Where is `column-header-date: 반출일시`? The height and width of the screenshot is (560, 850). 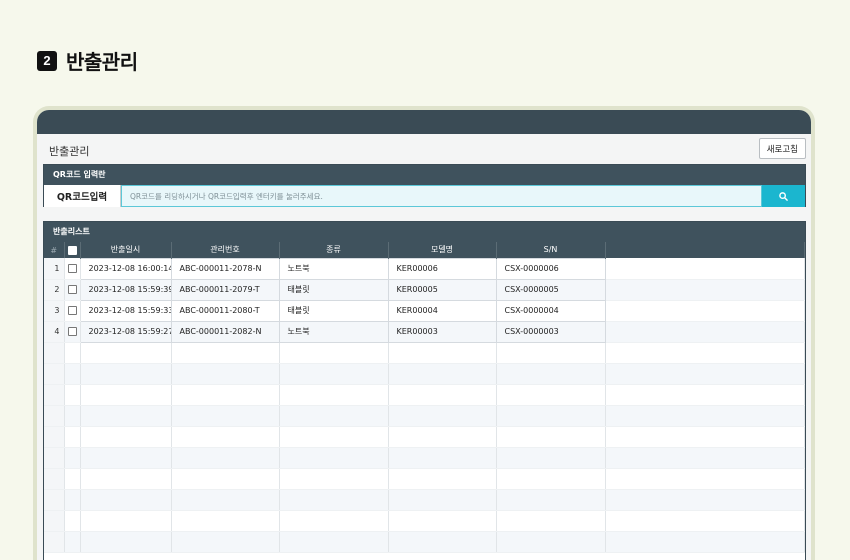
column-header-date: 반출일시 is located at coordinates (126, 250).